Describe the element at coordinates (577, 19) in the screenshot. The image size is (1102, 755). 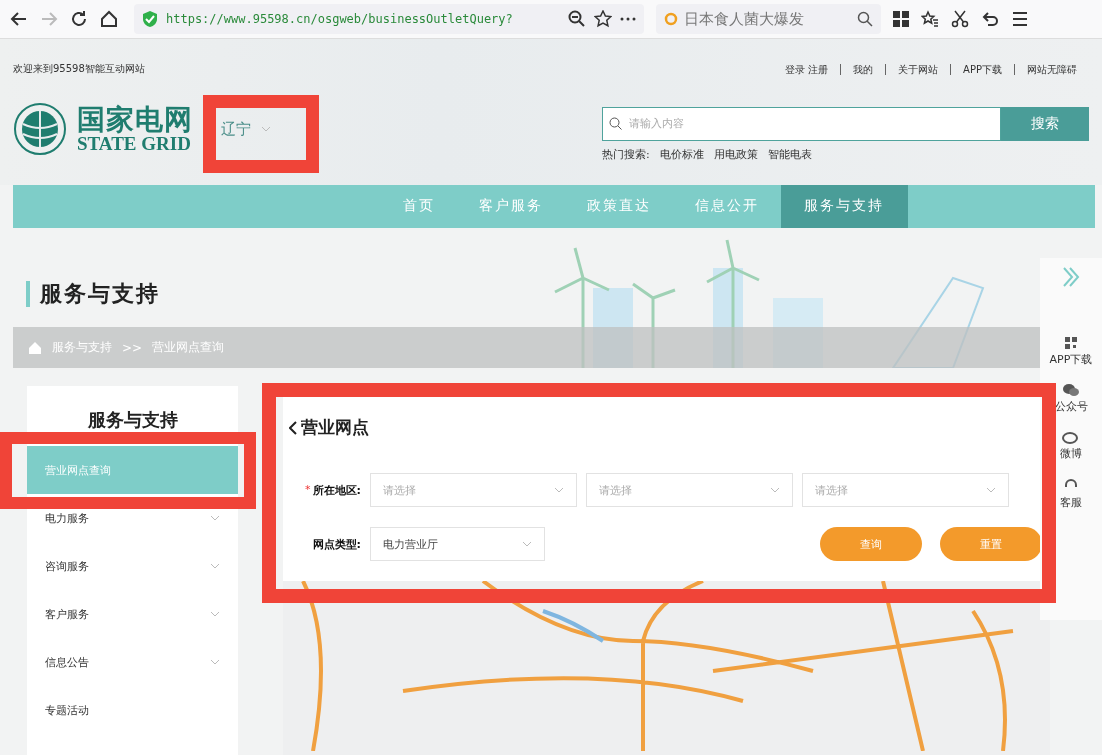
I see `zoom-icon` at that location.